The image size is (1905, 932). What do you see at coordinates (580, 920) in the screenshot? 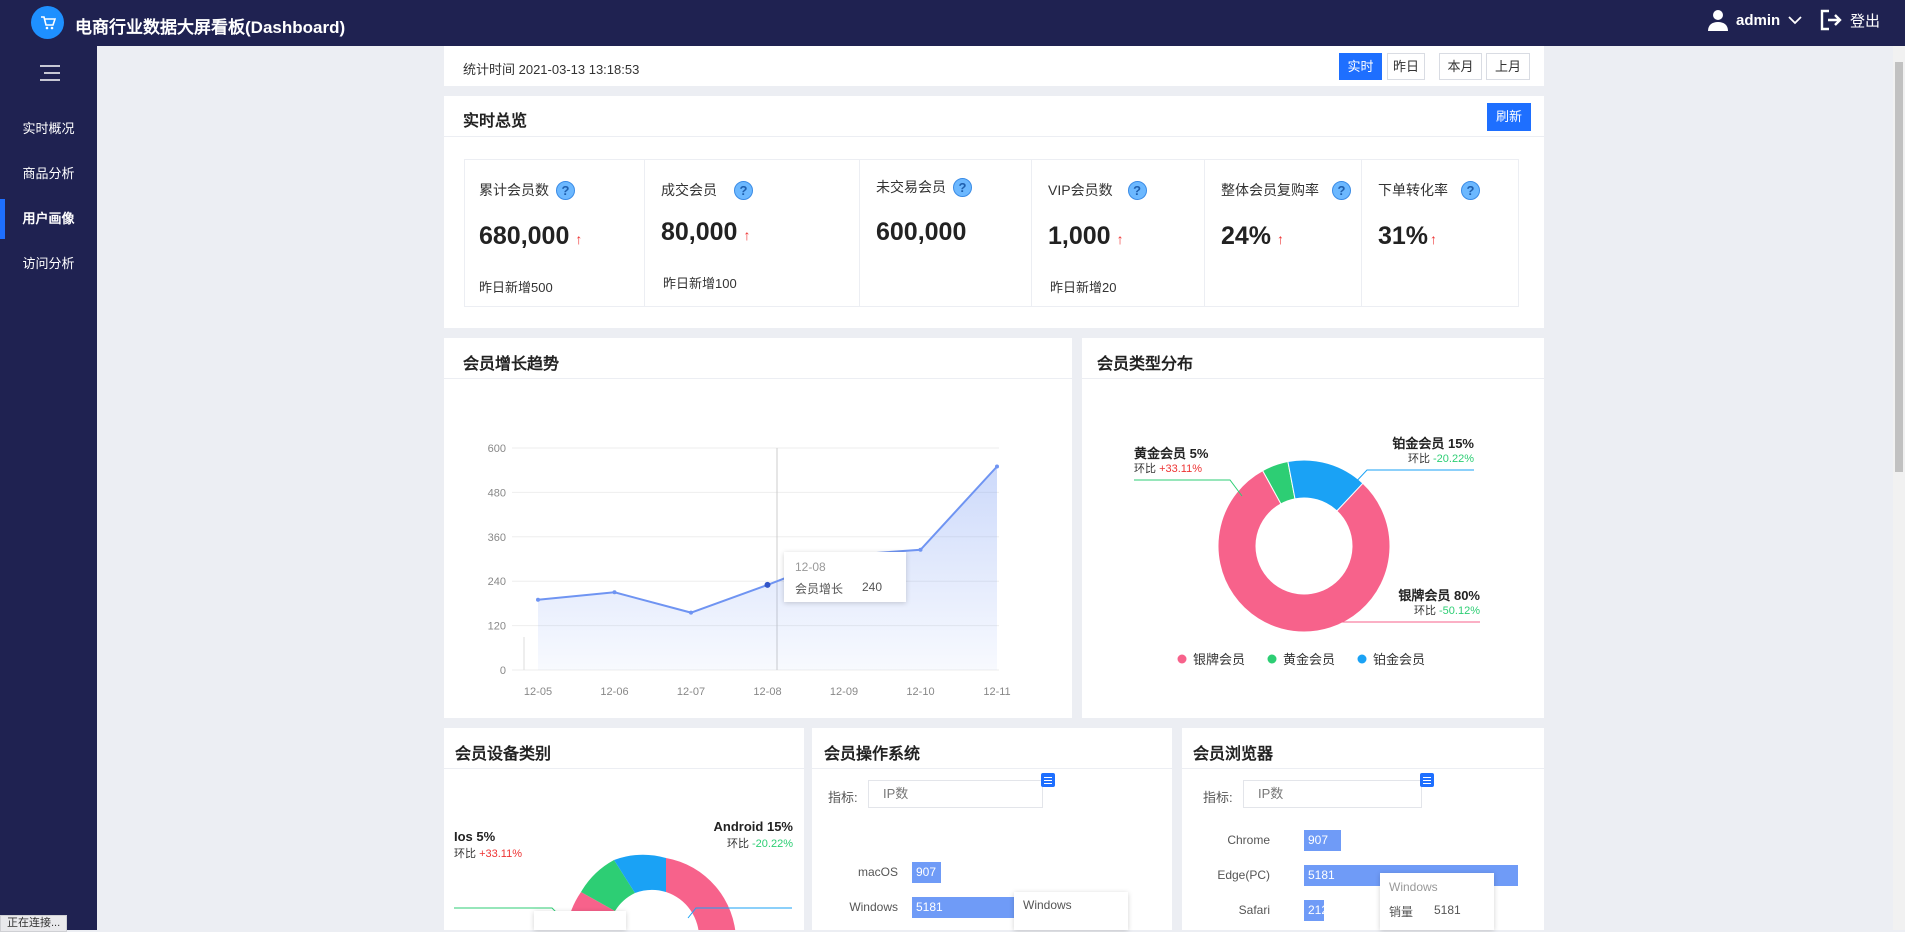
I see `device-tooltip` at bounding box center [580, 920].